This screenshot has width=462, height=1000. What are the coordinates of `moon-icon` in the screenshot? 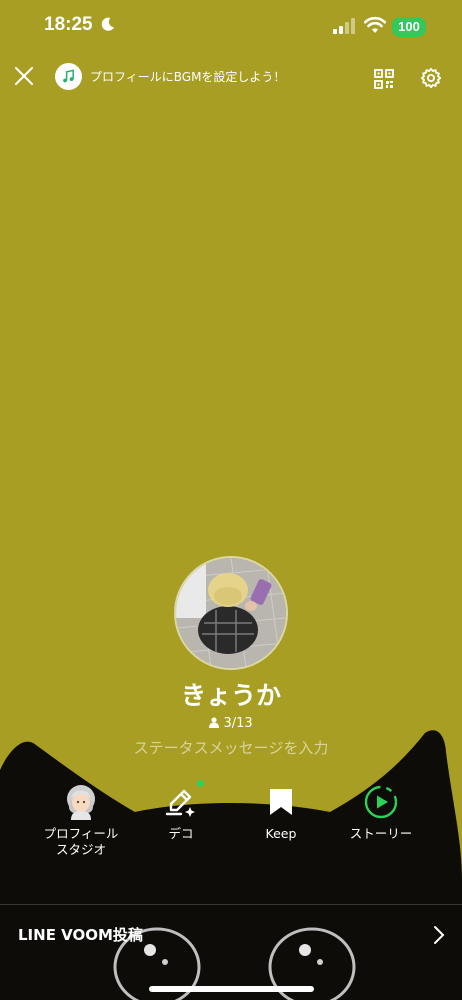 It's located at (108, 24).